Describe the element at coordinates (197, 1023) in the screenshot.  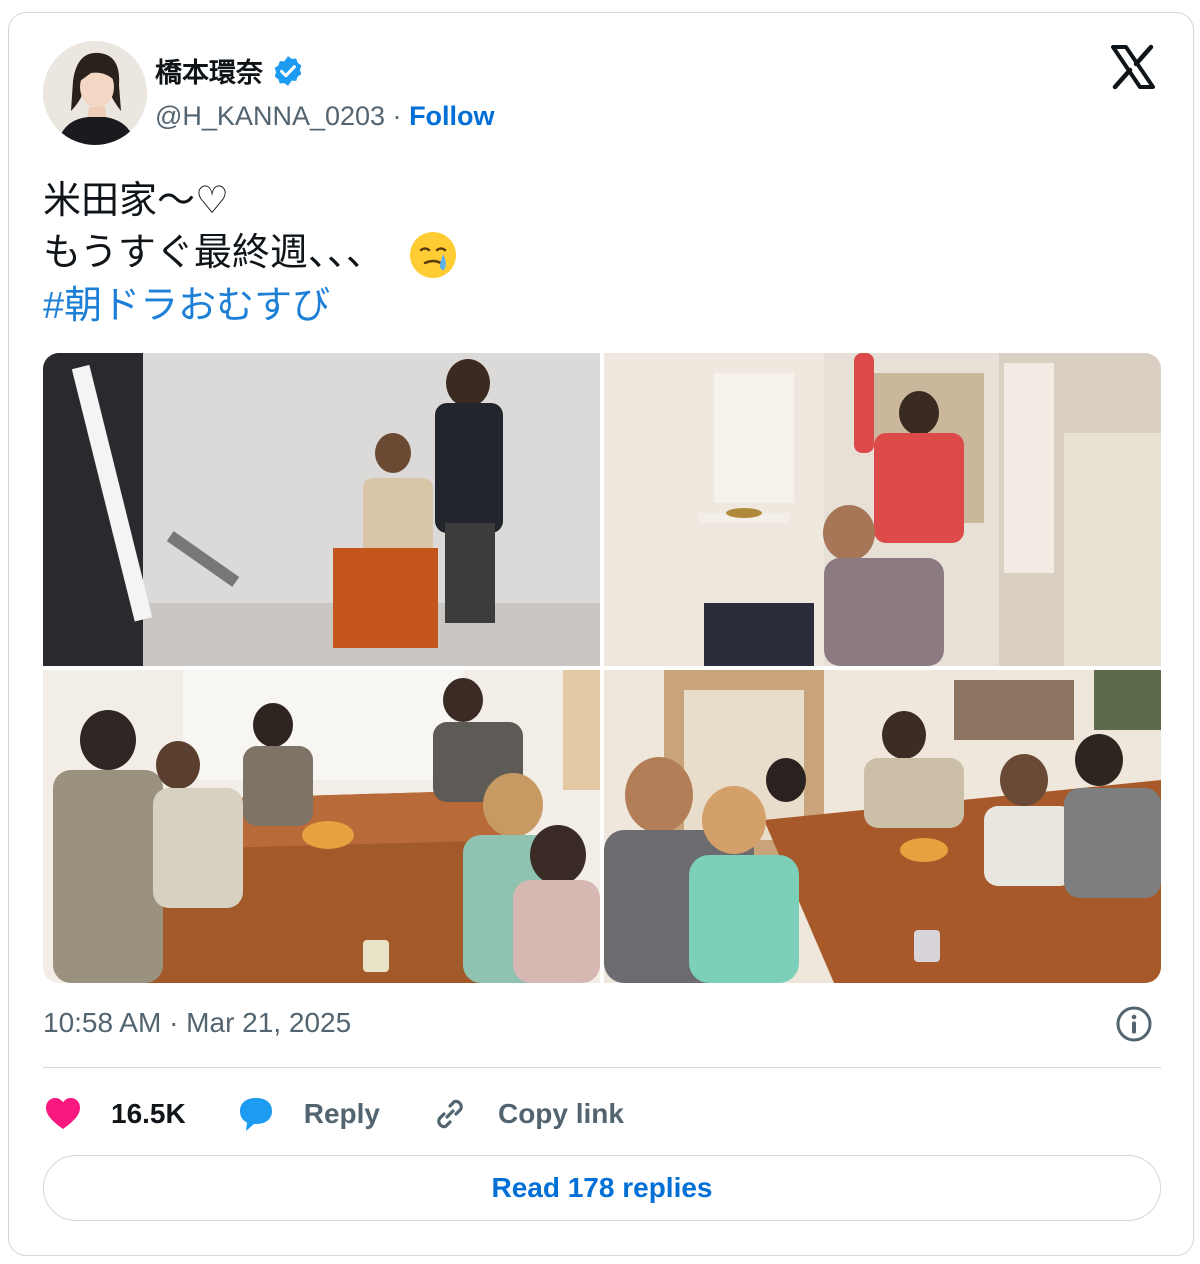
I see `tweet-timestamp: 10:58 AM · Mar 21, 2025` at that location.